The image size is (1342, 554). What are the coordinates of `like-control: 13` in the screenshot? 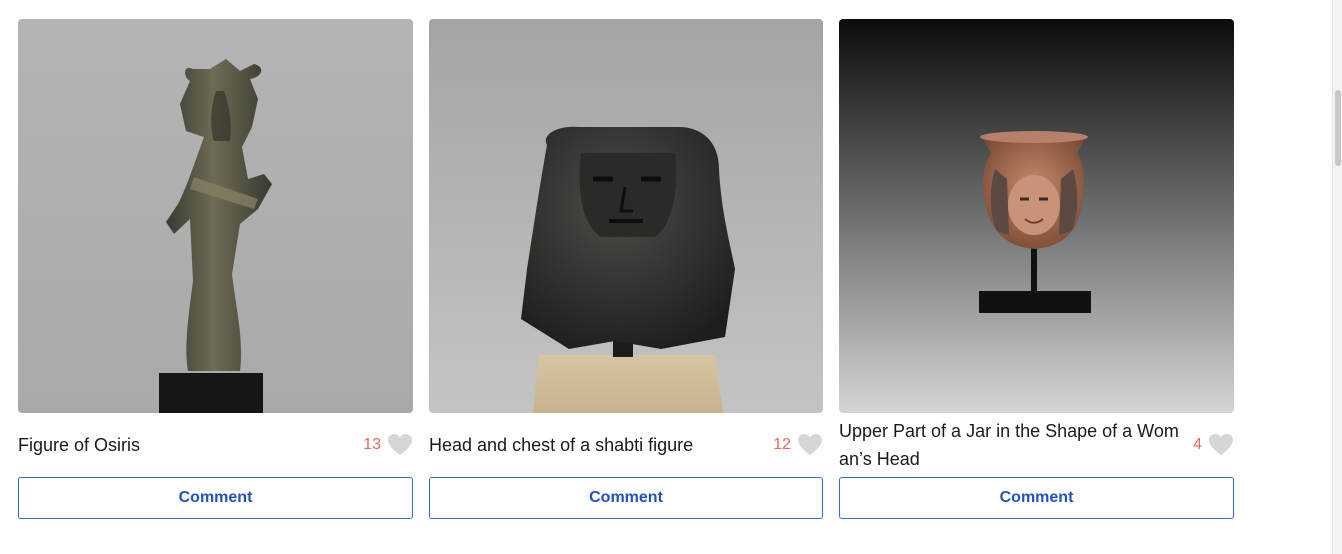 It's located at (388, 445).